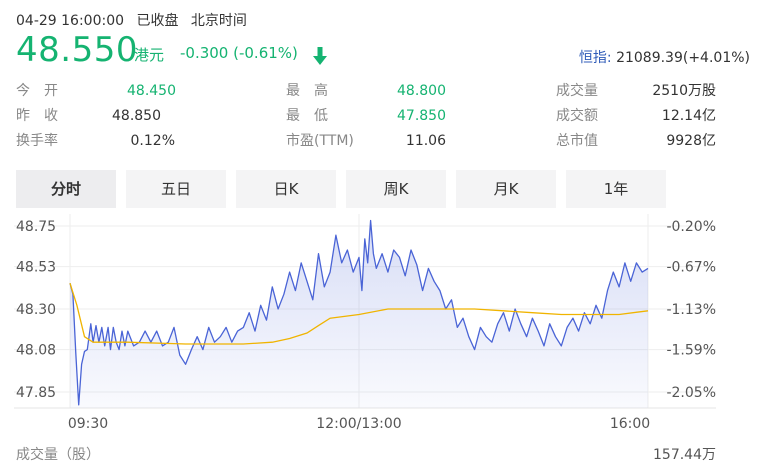  I want to click on status-line: 04-29 16:00:00 已收盘 北京时间, so click(135, 20).